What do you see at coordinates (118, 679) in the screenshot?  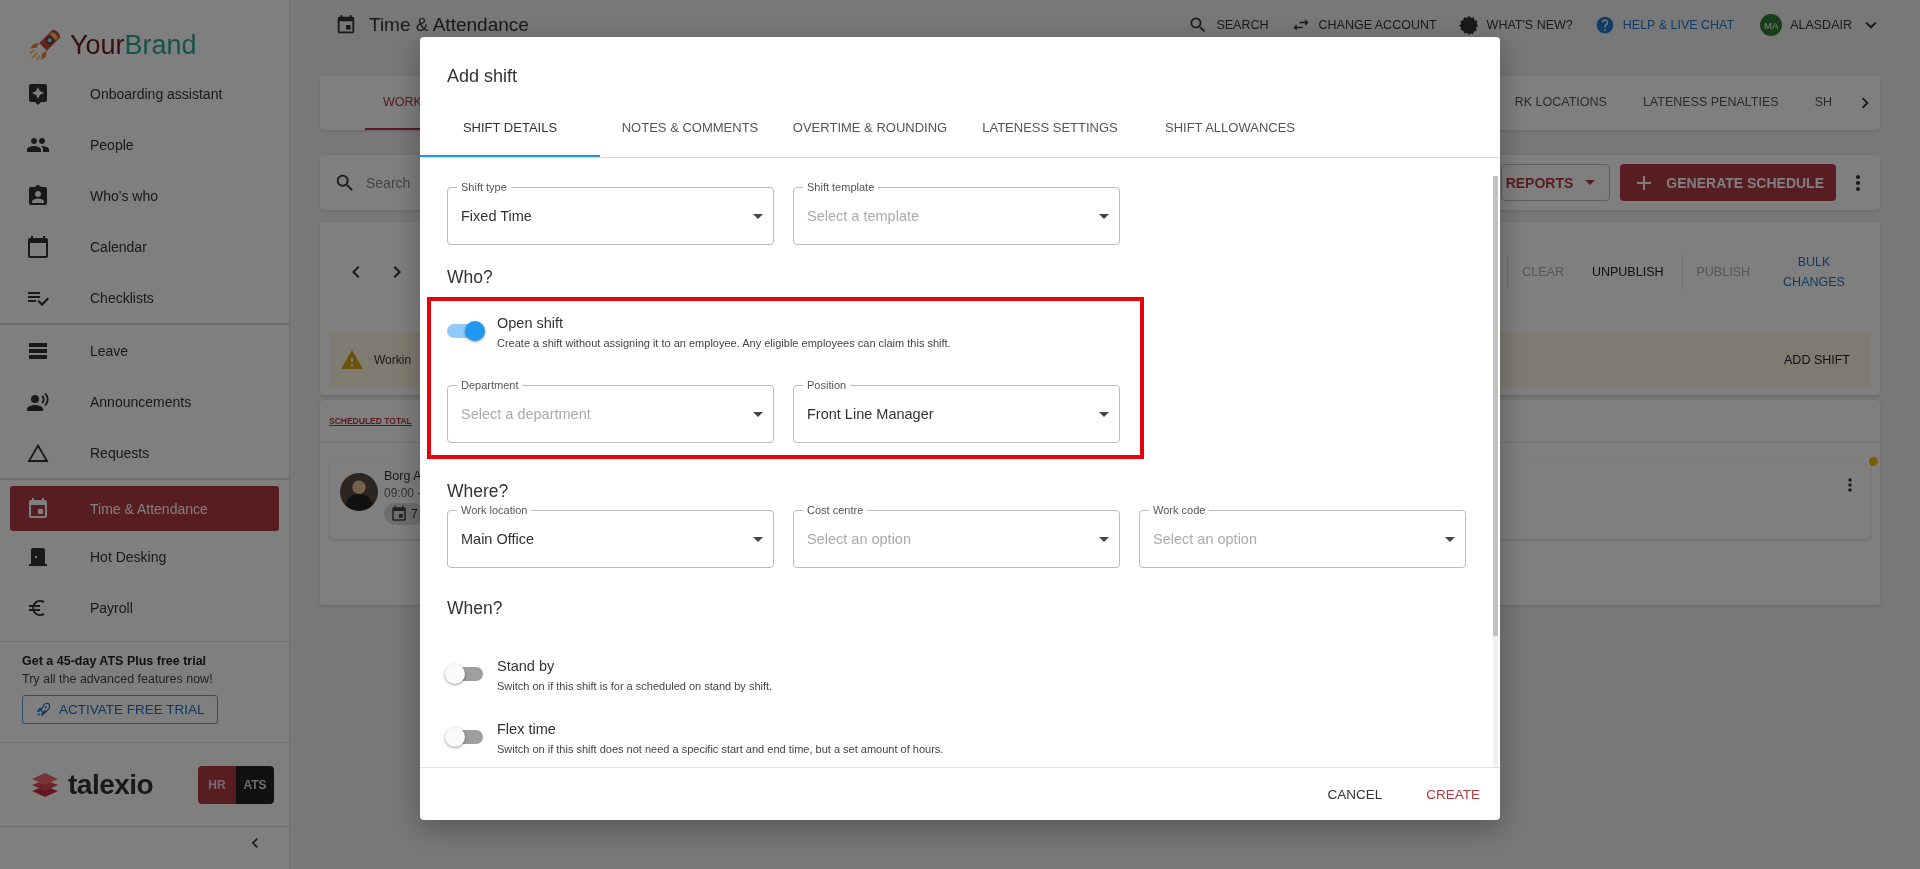 I see `trial-text: Try all the advanced features now!` at bounding box center [118, 679].